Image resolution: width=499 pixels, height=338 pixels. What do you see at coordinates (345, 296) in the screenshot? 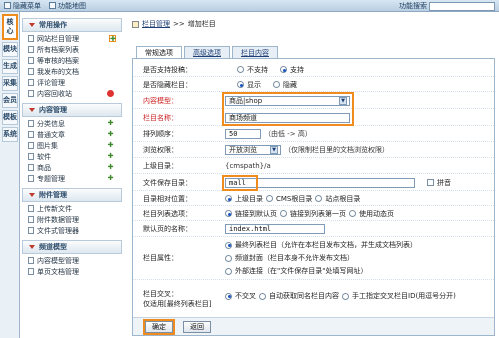
I see `radio-manual-cross` at bounding box center [345, 296].